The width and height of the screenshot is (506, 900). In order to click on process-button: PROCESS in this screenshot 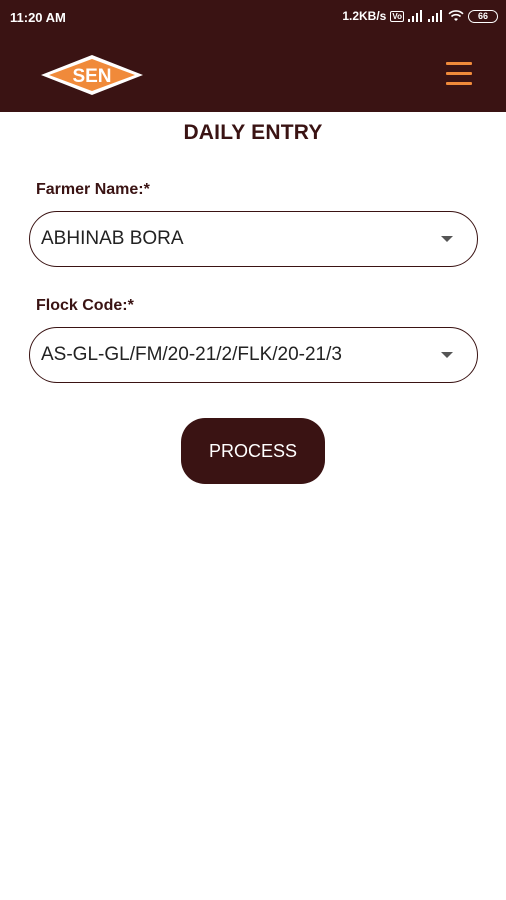, I will do `click(253, 451)`.